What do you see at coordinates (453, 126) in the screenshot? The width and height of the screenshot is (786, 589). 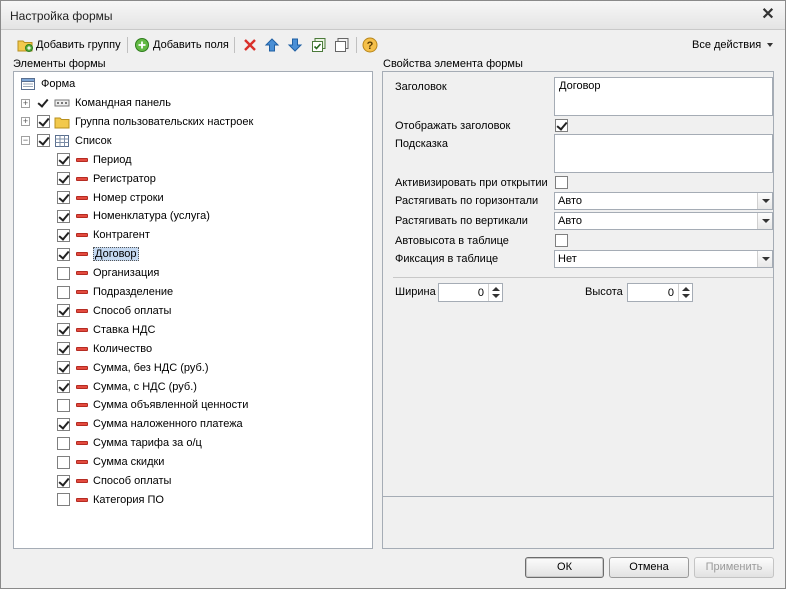 I see `show-title-label: Отображать заголовок` at bounding box center [453, 126].